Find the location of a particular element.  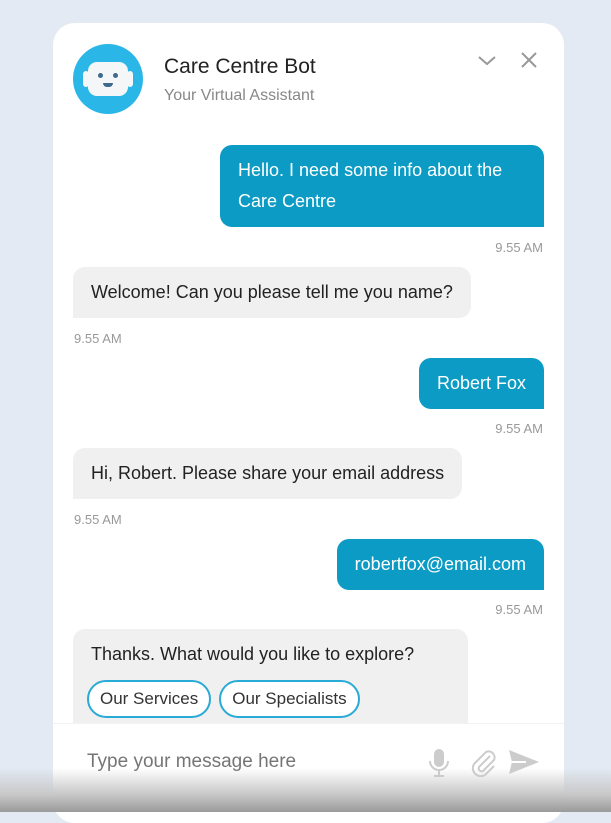

paperclip-icon is located at coordinates (483, 763).